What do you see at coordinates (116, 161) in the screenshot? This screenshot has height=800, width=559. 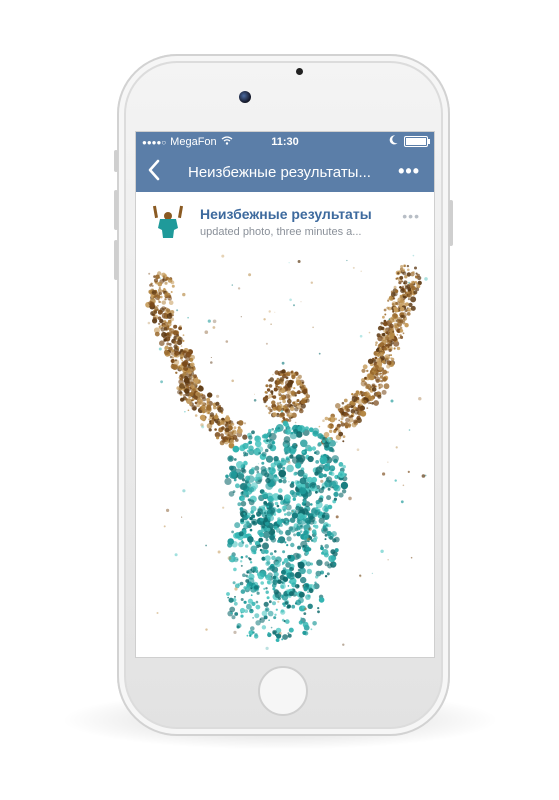 I see `mute-switch` at bounding box center [116, 161].